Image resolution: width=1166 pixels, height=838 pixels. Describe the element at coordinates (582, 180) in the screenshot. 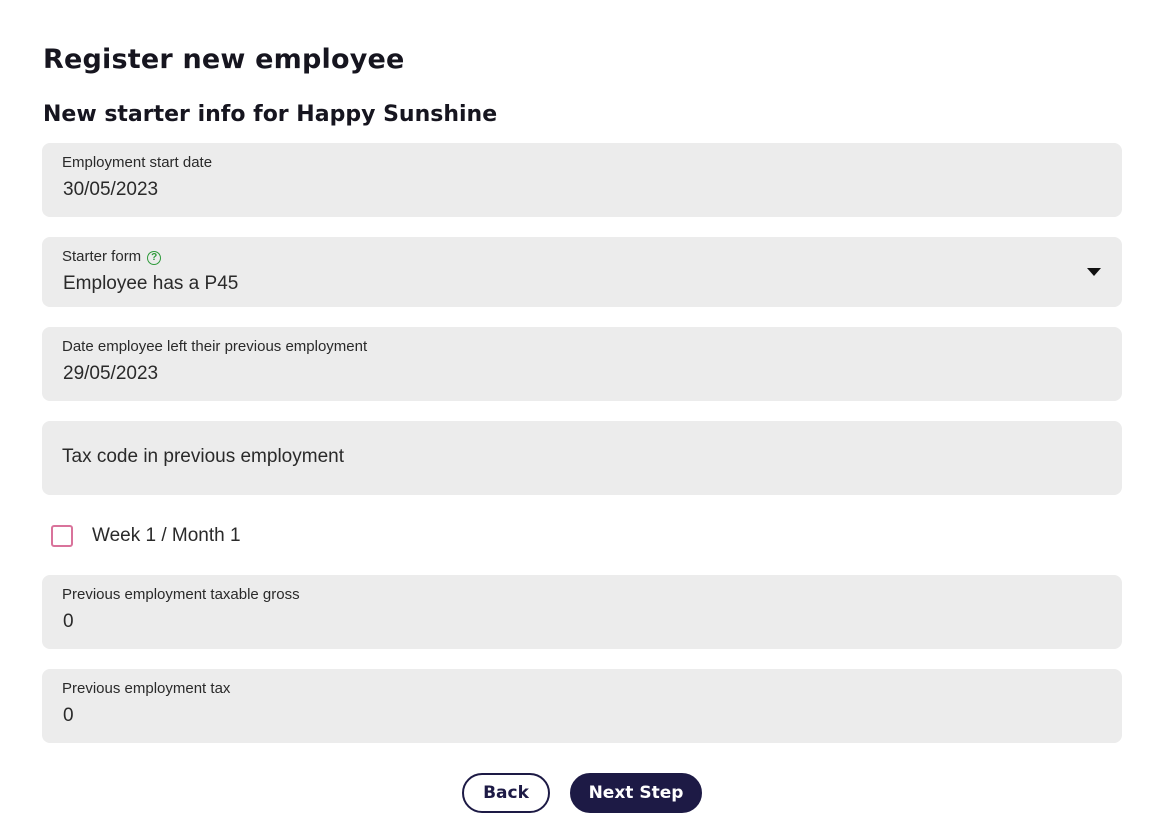

I see `employment-start-date-field: Employment start date 30/05/2023` at that location.